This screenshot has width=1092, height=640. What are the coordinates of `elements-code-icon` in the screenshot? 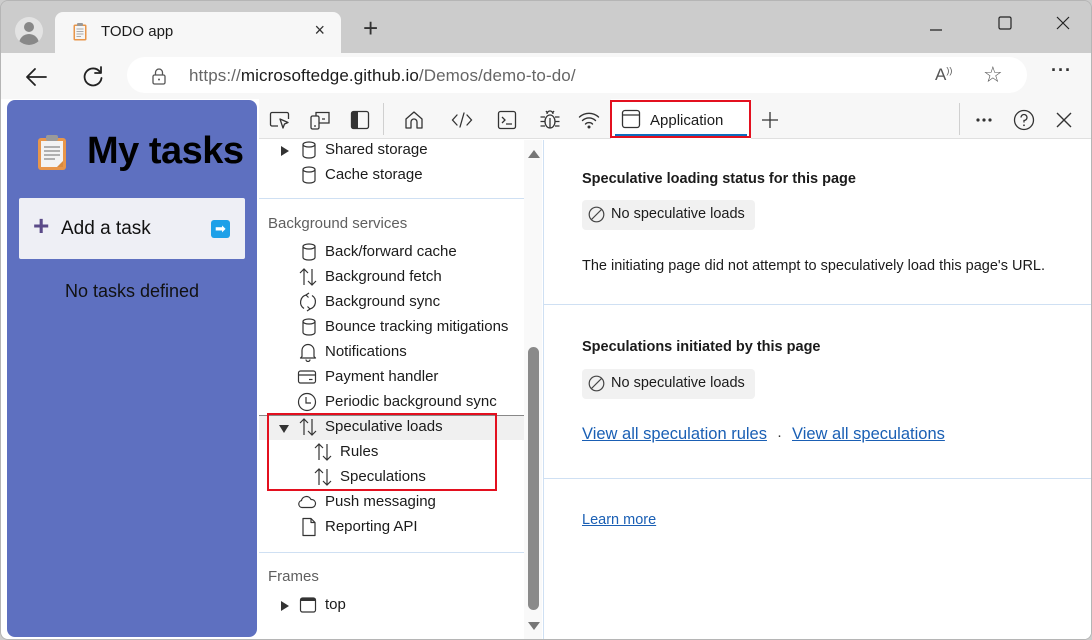 It's located at (462, 120).